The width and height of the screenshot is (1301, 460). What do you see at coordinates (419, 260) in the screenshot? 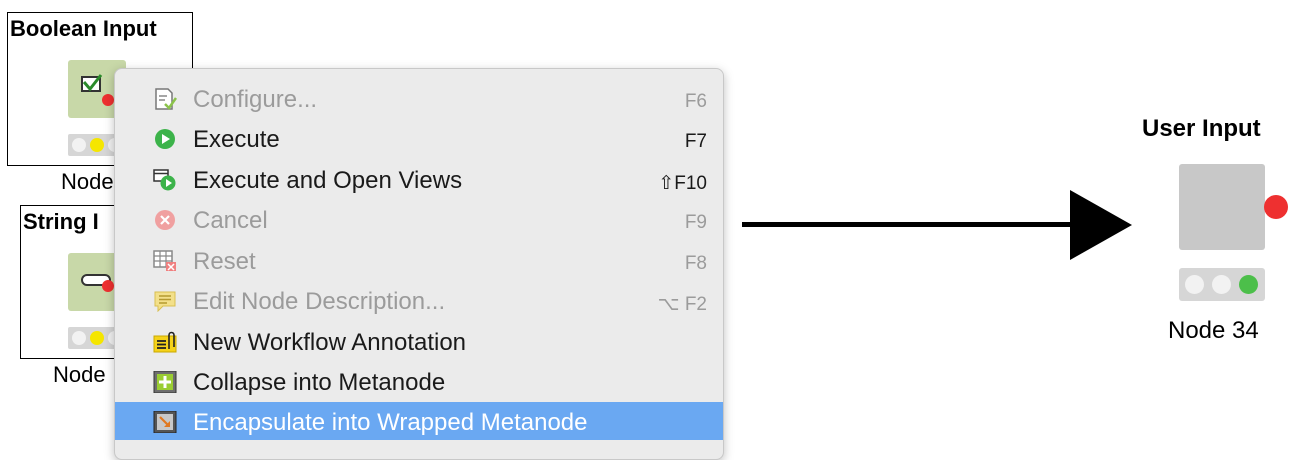
I see `menu-item-reset: Reset F8` at bounding box center [419, 260].